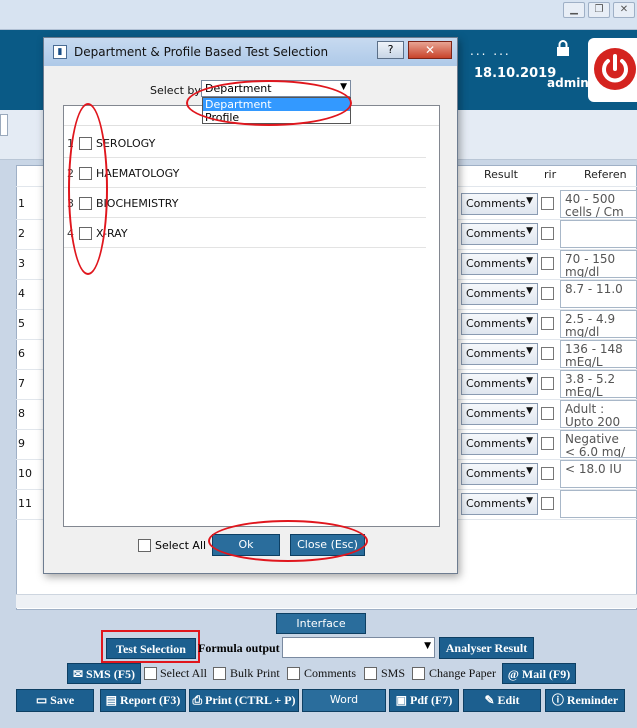  I want to click on bulk-print-label: Bulk Print, so click(255, 673).